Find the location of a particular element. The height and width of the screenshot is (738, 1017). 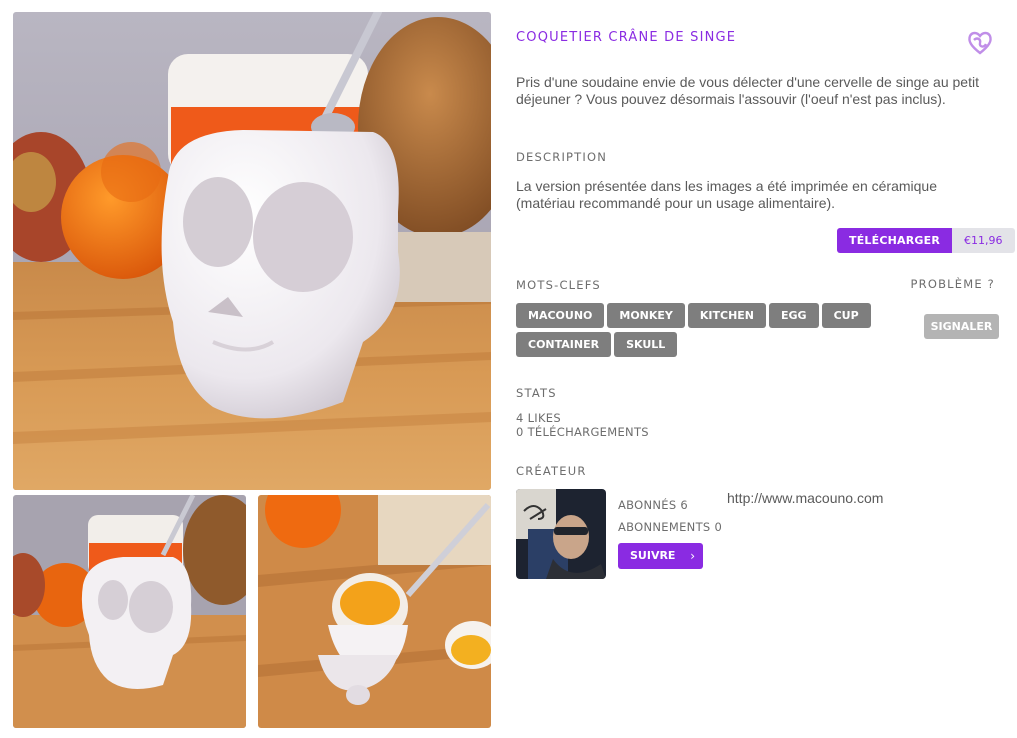

avatar is located at coordinates (561, 534).